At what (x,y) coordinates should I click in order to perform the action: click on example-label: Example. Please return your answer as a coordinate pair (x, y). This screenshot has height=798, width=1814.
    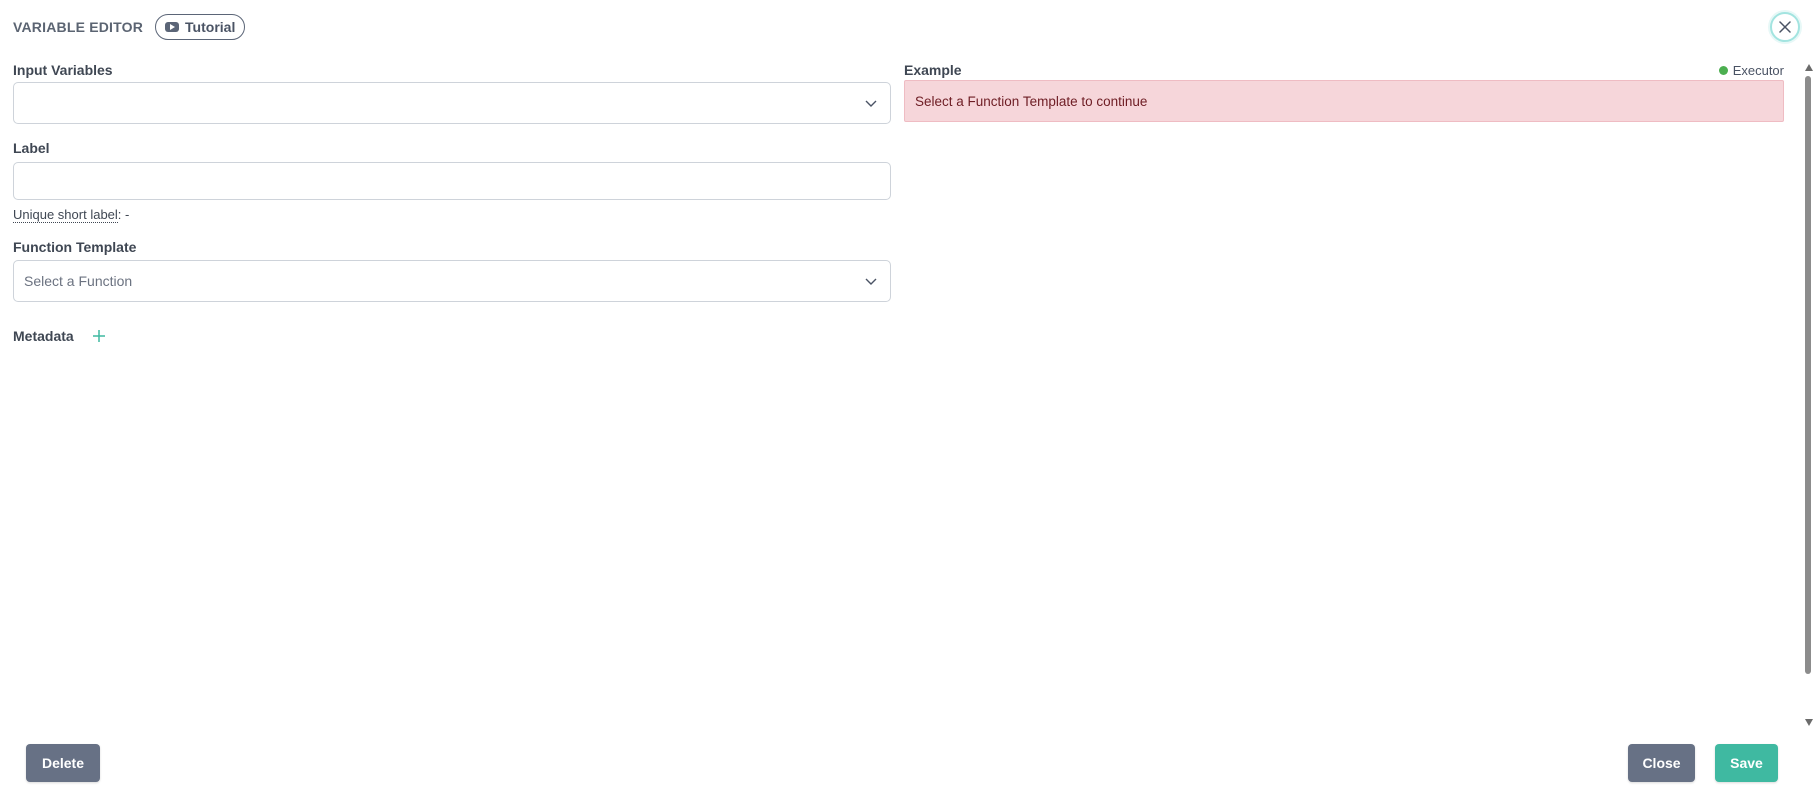
    Looking at the image, I should click on (933, 70).